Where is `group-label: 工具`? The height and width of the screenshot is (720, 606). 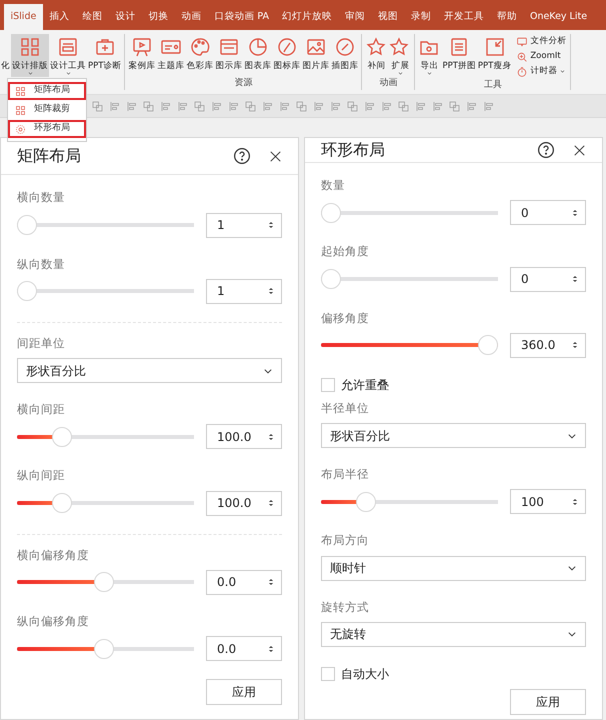
group-label: 工具 is located at coordinates (493, 85).